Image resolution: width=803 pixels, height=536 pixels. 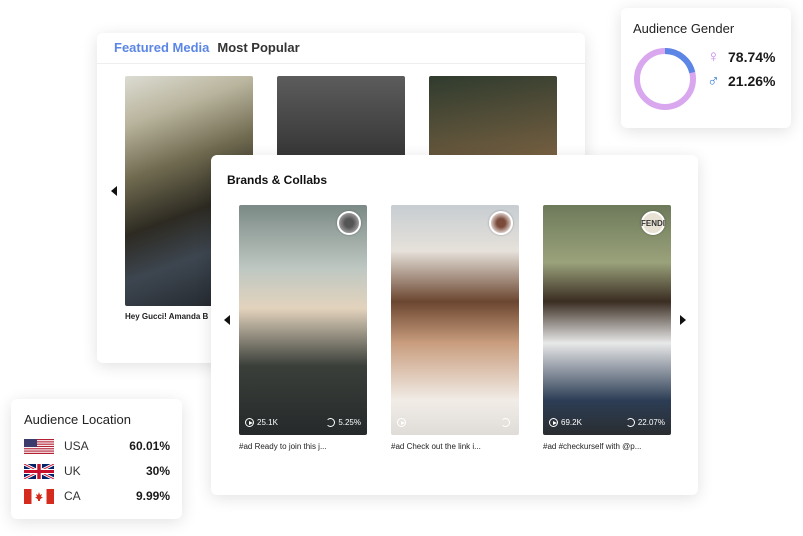 I want to click on brands-title: Brands & Collabs, so click(x=277, y=180).